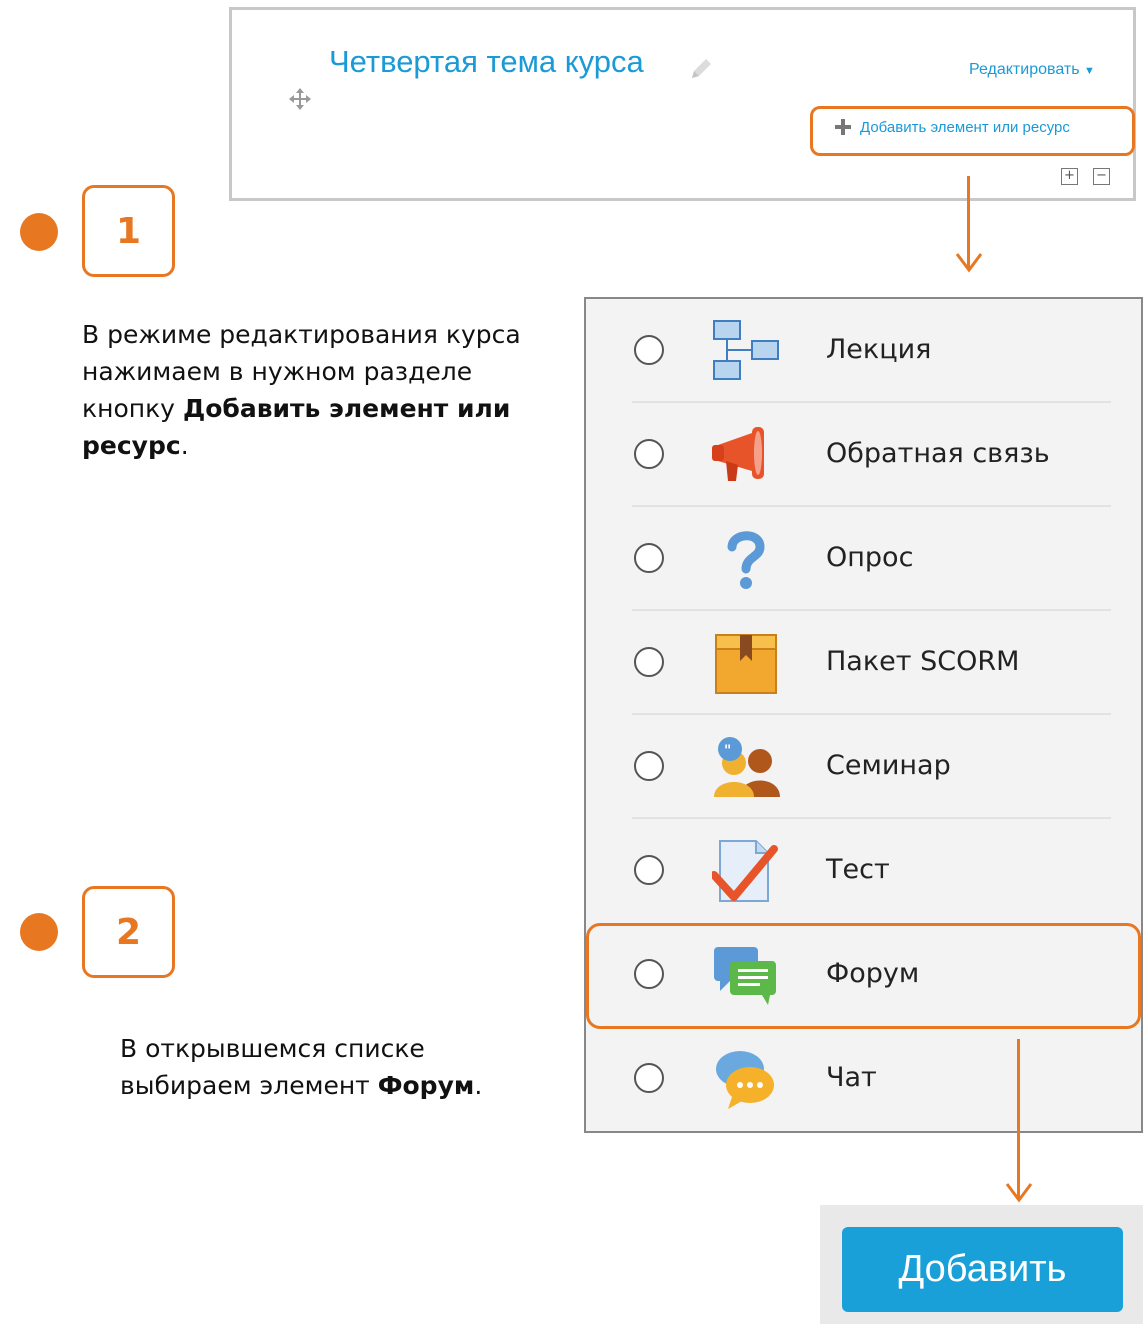 Image resolution: width=1143 pixels, height=1332 pixels. What do you see at coordinates (649, 870) in the screenshot?
I see `radio-quiz` at bounding box center [649, 870].